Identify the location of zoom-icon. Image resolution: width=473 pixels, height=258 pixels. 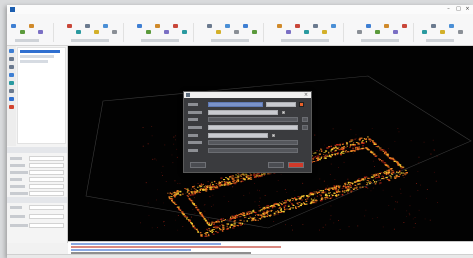
(11, 75).